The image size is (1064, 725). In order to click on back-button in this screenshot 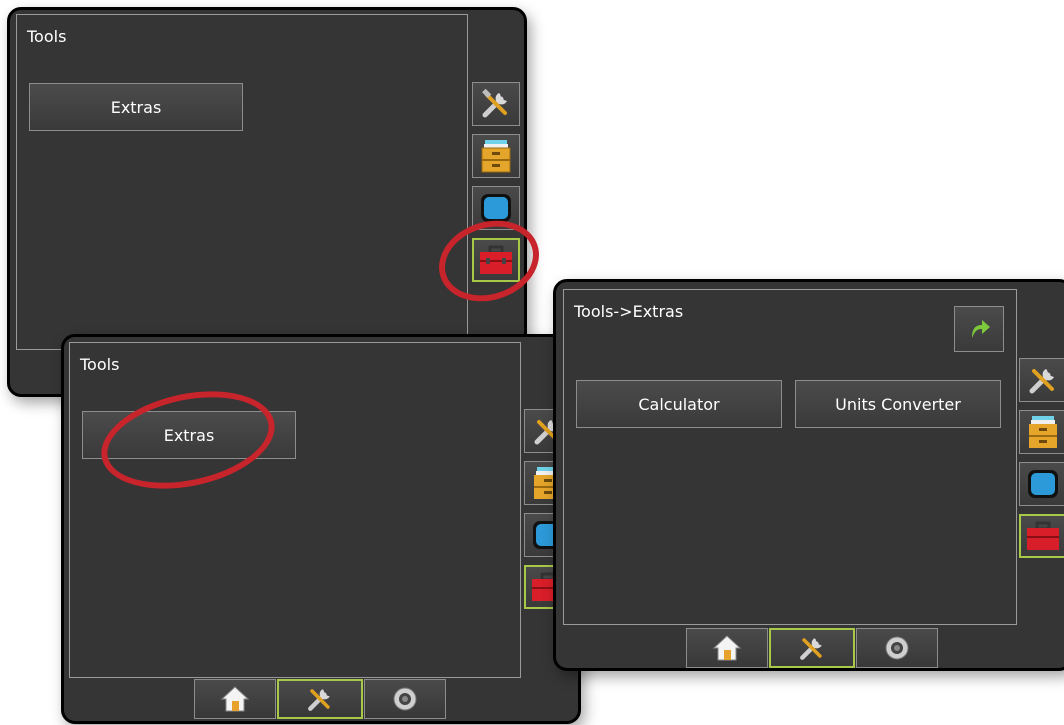, I will do `click(979, 329)`.